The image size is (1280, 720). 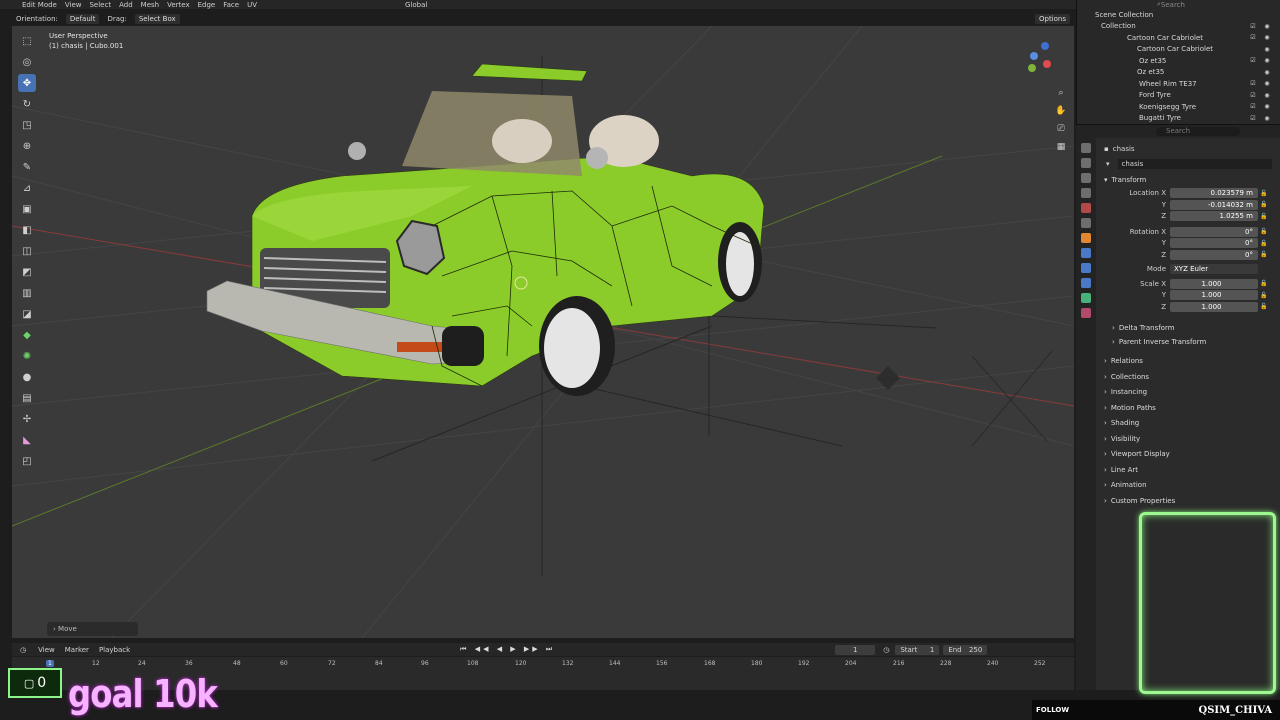 I want to click on rip-tool-icon: ◰, so click(x=27, y=461).